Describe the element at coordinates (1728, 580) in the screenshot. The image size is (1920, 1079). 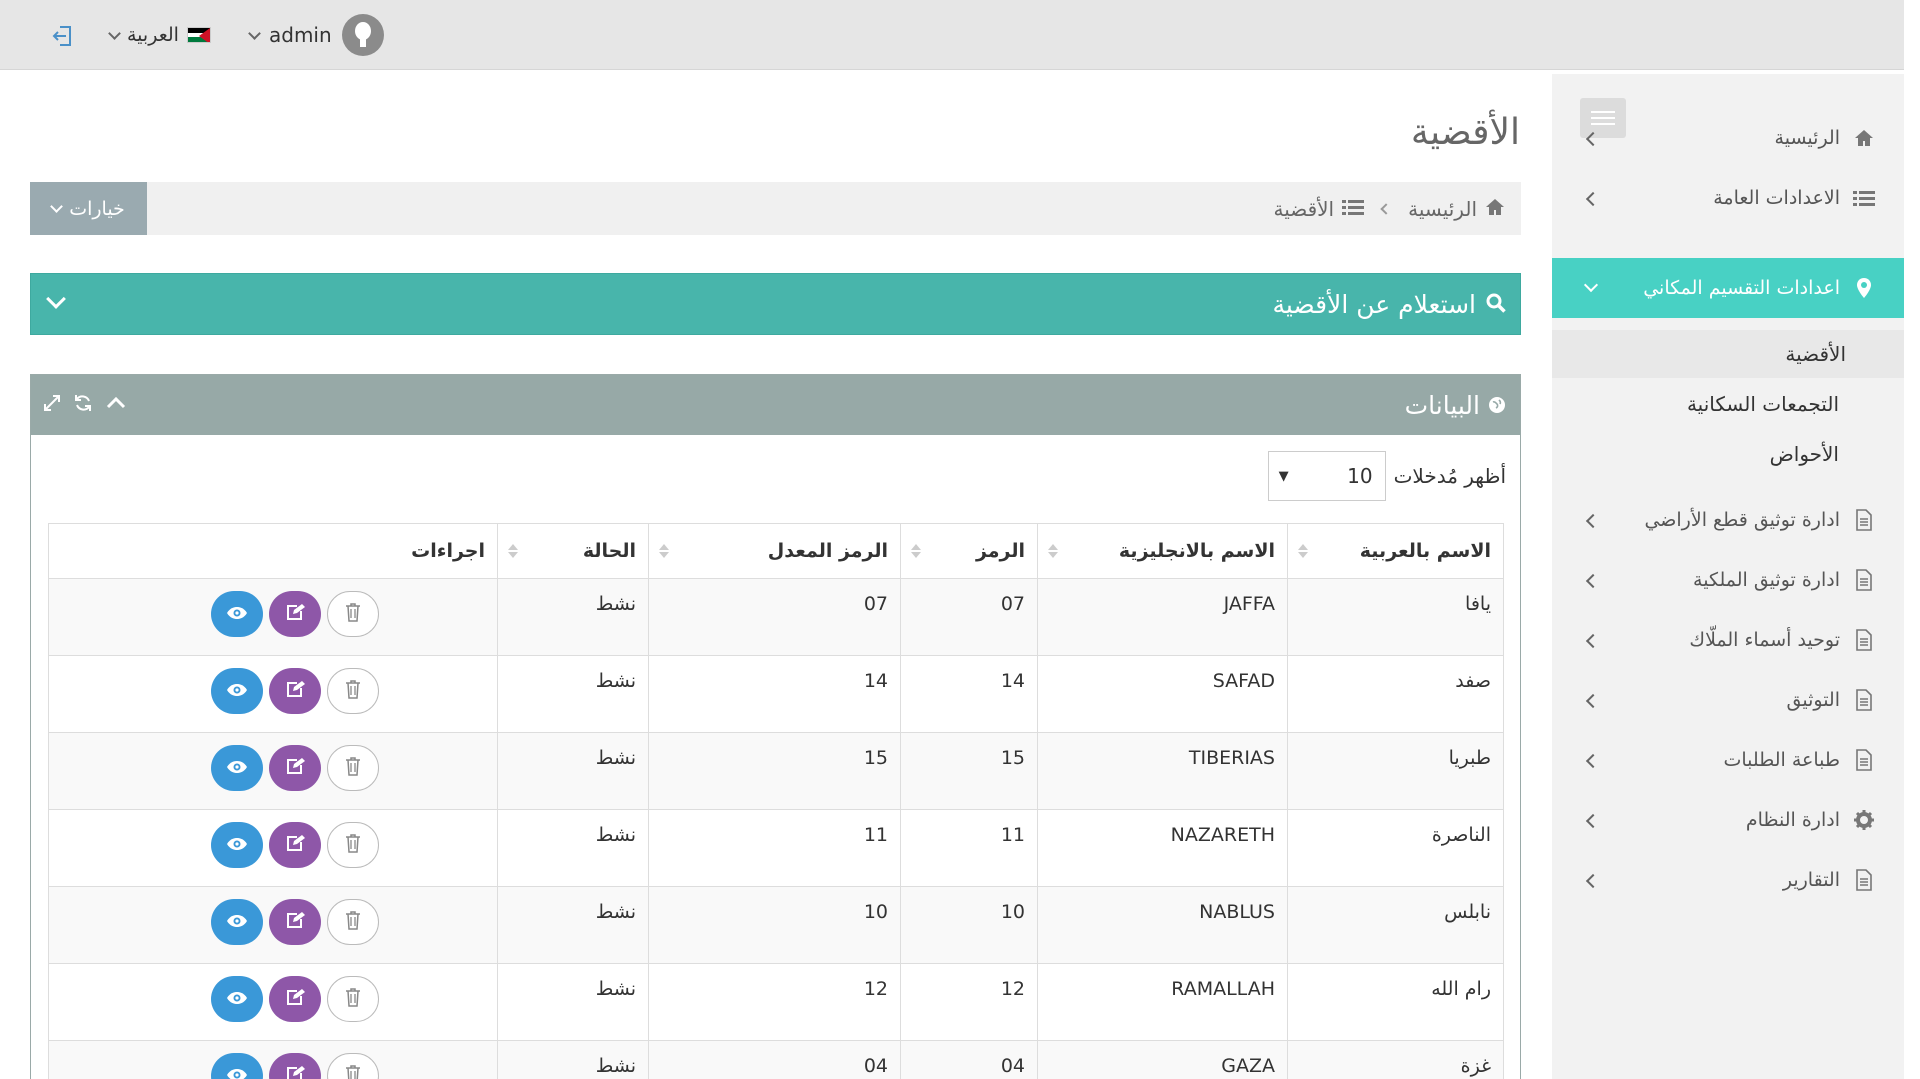
I see `sidebar-item-ownership-documentation: ادارة توثيق الملكية` at that location.